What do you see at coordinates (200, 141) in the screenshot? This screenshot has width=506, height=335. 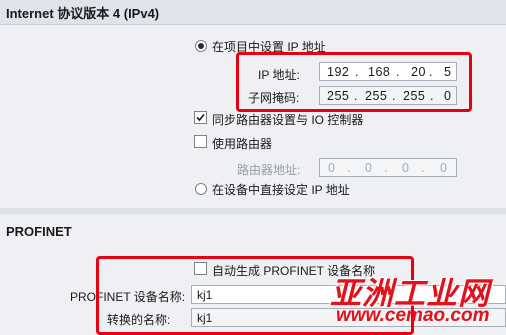 I see `use-router-checkbox` at bounding box center [200, 141].